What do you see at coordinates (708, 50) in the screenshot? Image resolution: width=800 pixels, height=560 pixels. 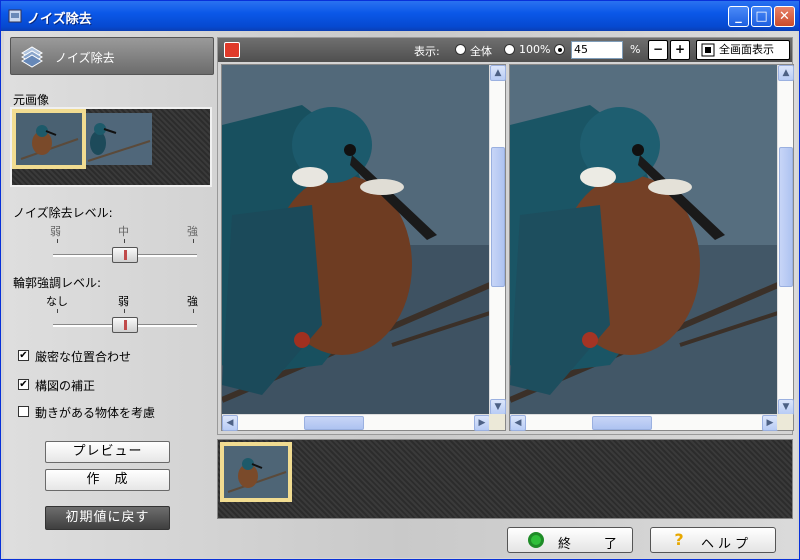 I see `fullscreen-icon` at bounding box center [708, 50].